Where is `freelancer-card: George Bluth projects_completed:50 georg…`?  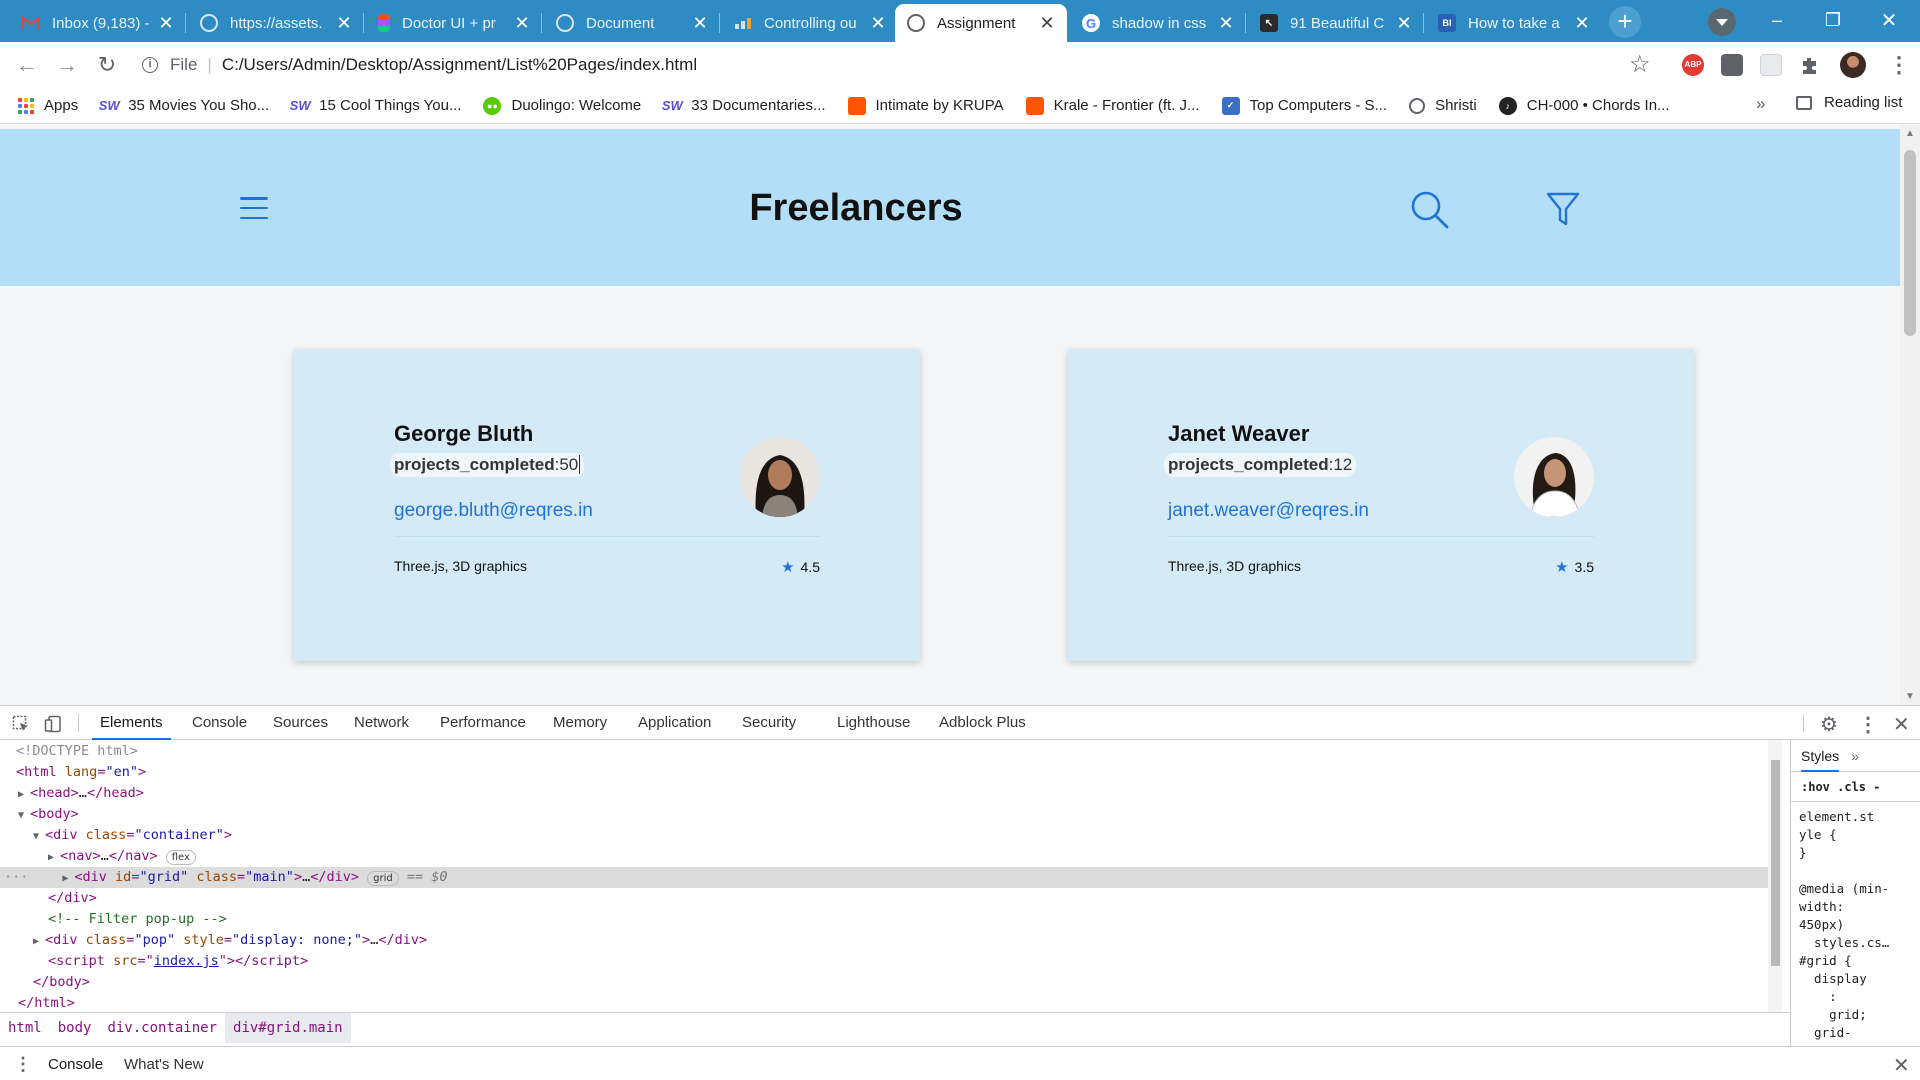 freelancer-card: George Bluth projects_completed:50 georg… is located at coordinates (607, 505).